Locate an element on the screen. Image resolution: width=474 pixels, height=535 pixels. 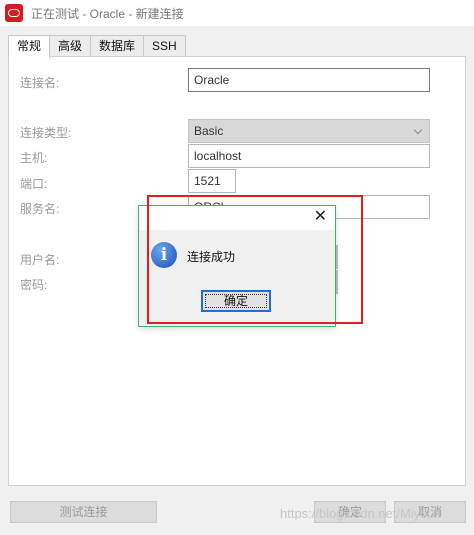
watermark-text: https://blog.csdn.net/Miyouli is located at coordinates (360, 513).